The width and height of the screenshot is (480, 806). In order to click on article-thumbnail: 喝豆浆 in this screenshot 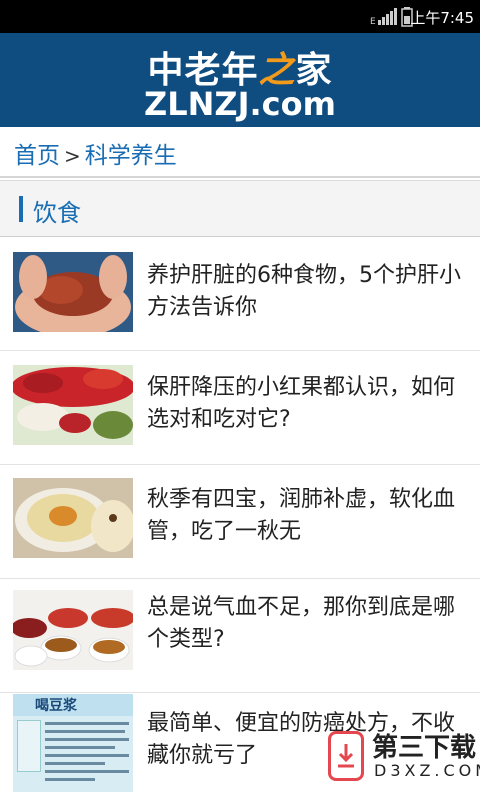, I will do `click(73, 743)`.